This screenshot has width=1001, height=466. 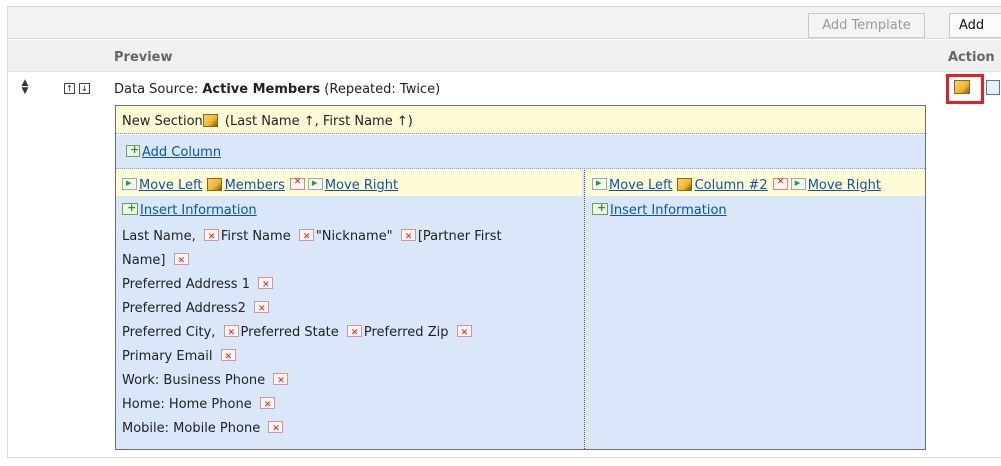 I want to click on add-column-icon, so click(x=133, y=150).